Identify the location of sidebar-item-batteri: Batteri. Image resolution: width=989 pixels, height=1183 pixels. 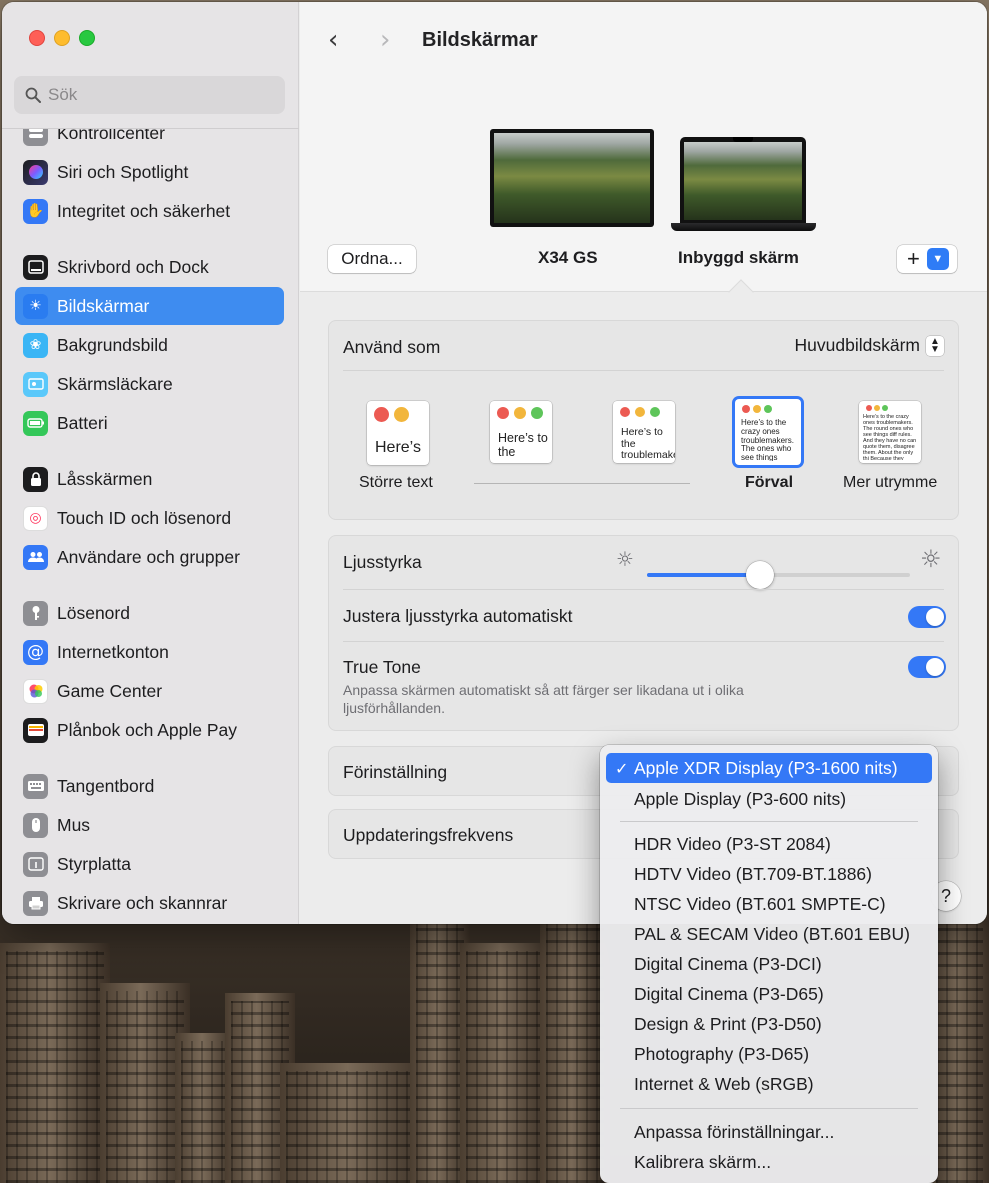
(149, 423).